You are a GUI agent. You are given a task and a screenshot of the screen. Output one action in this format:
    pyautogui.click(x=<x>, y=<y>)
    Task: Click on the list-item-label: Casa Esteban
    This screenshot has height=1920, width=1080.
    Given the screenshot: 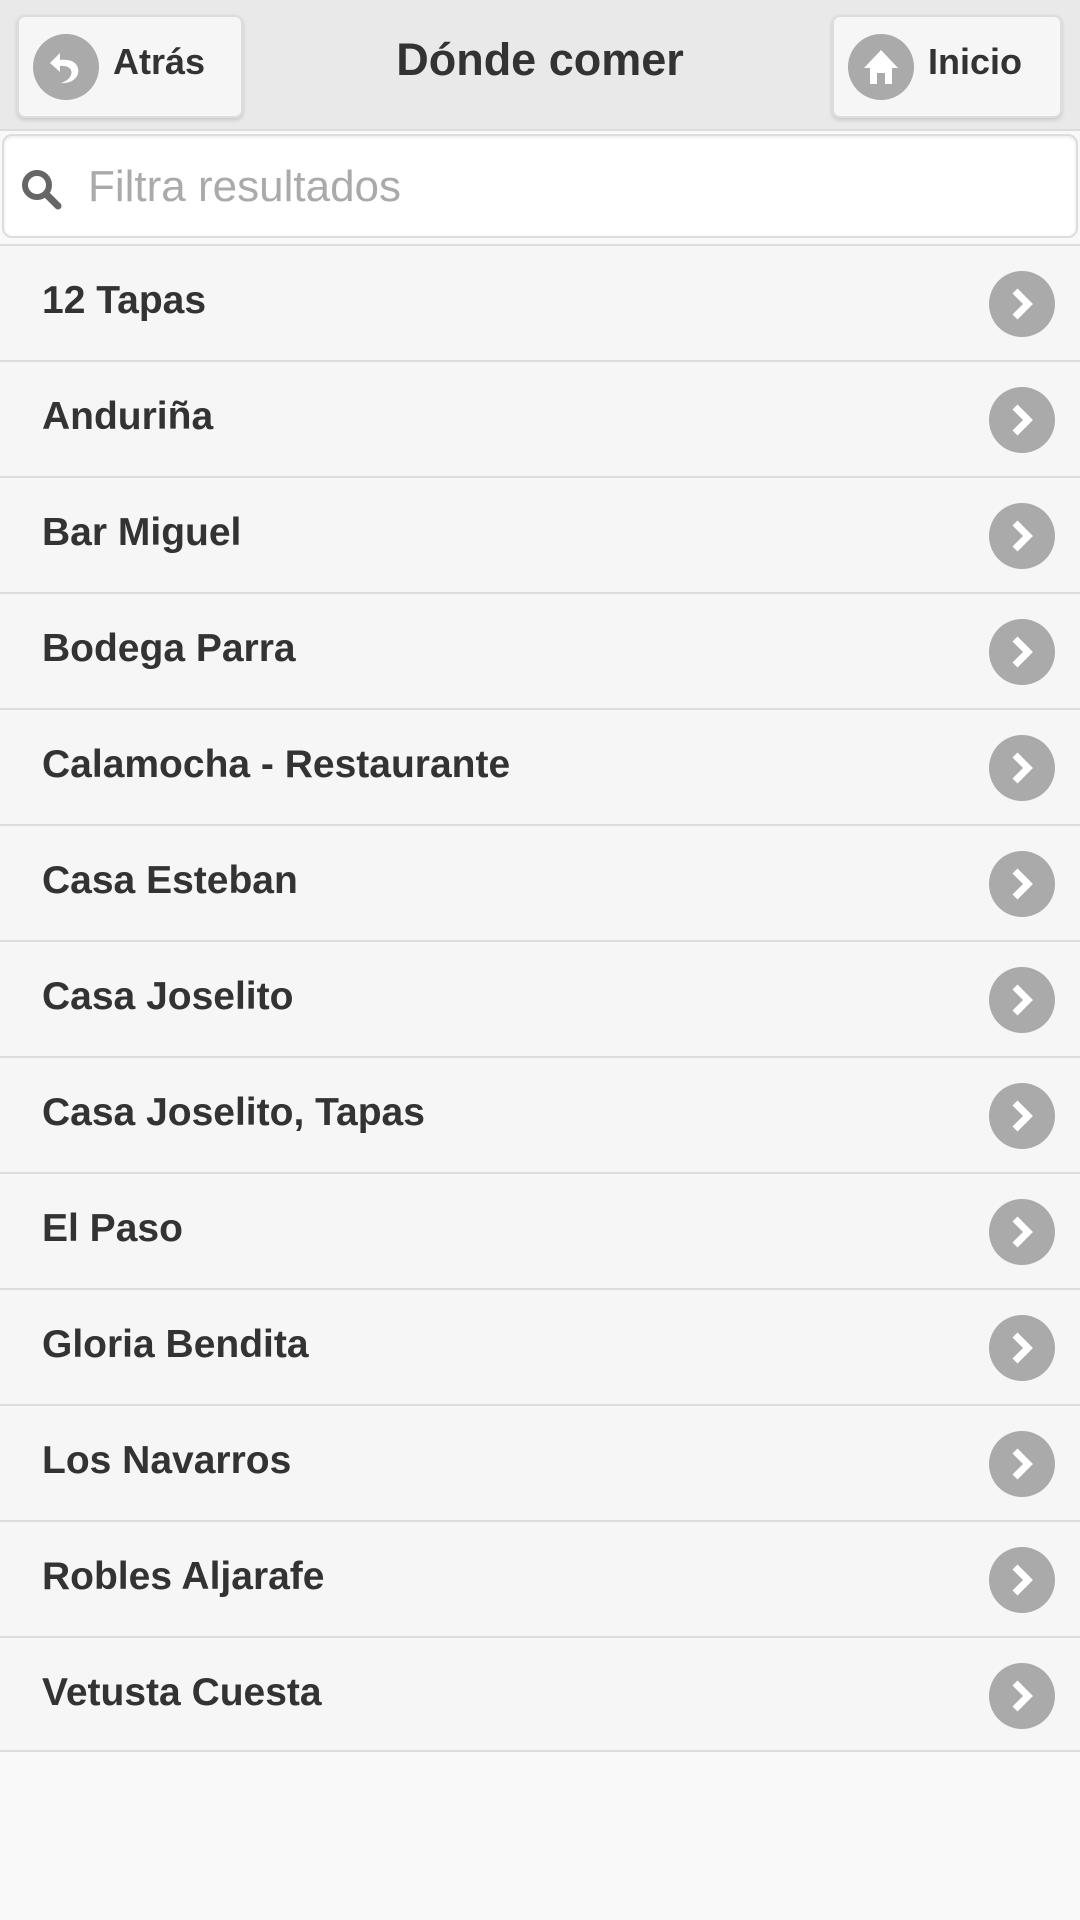 What is the action you would take?
    pyautogui.click(x=170, y=880)
    